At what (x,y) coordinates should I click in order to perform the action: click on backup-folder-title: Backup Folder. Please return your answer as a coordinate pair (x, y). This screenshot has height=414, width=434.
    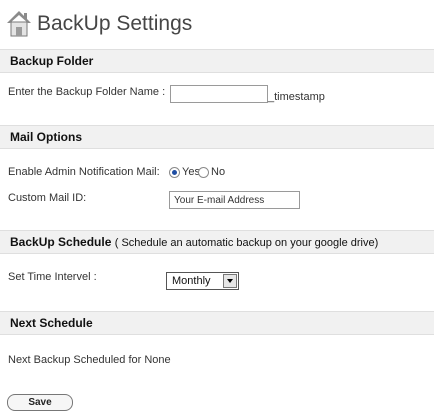
    Looking at the image, I should click on (52, 61).